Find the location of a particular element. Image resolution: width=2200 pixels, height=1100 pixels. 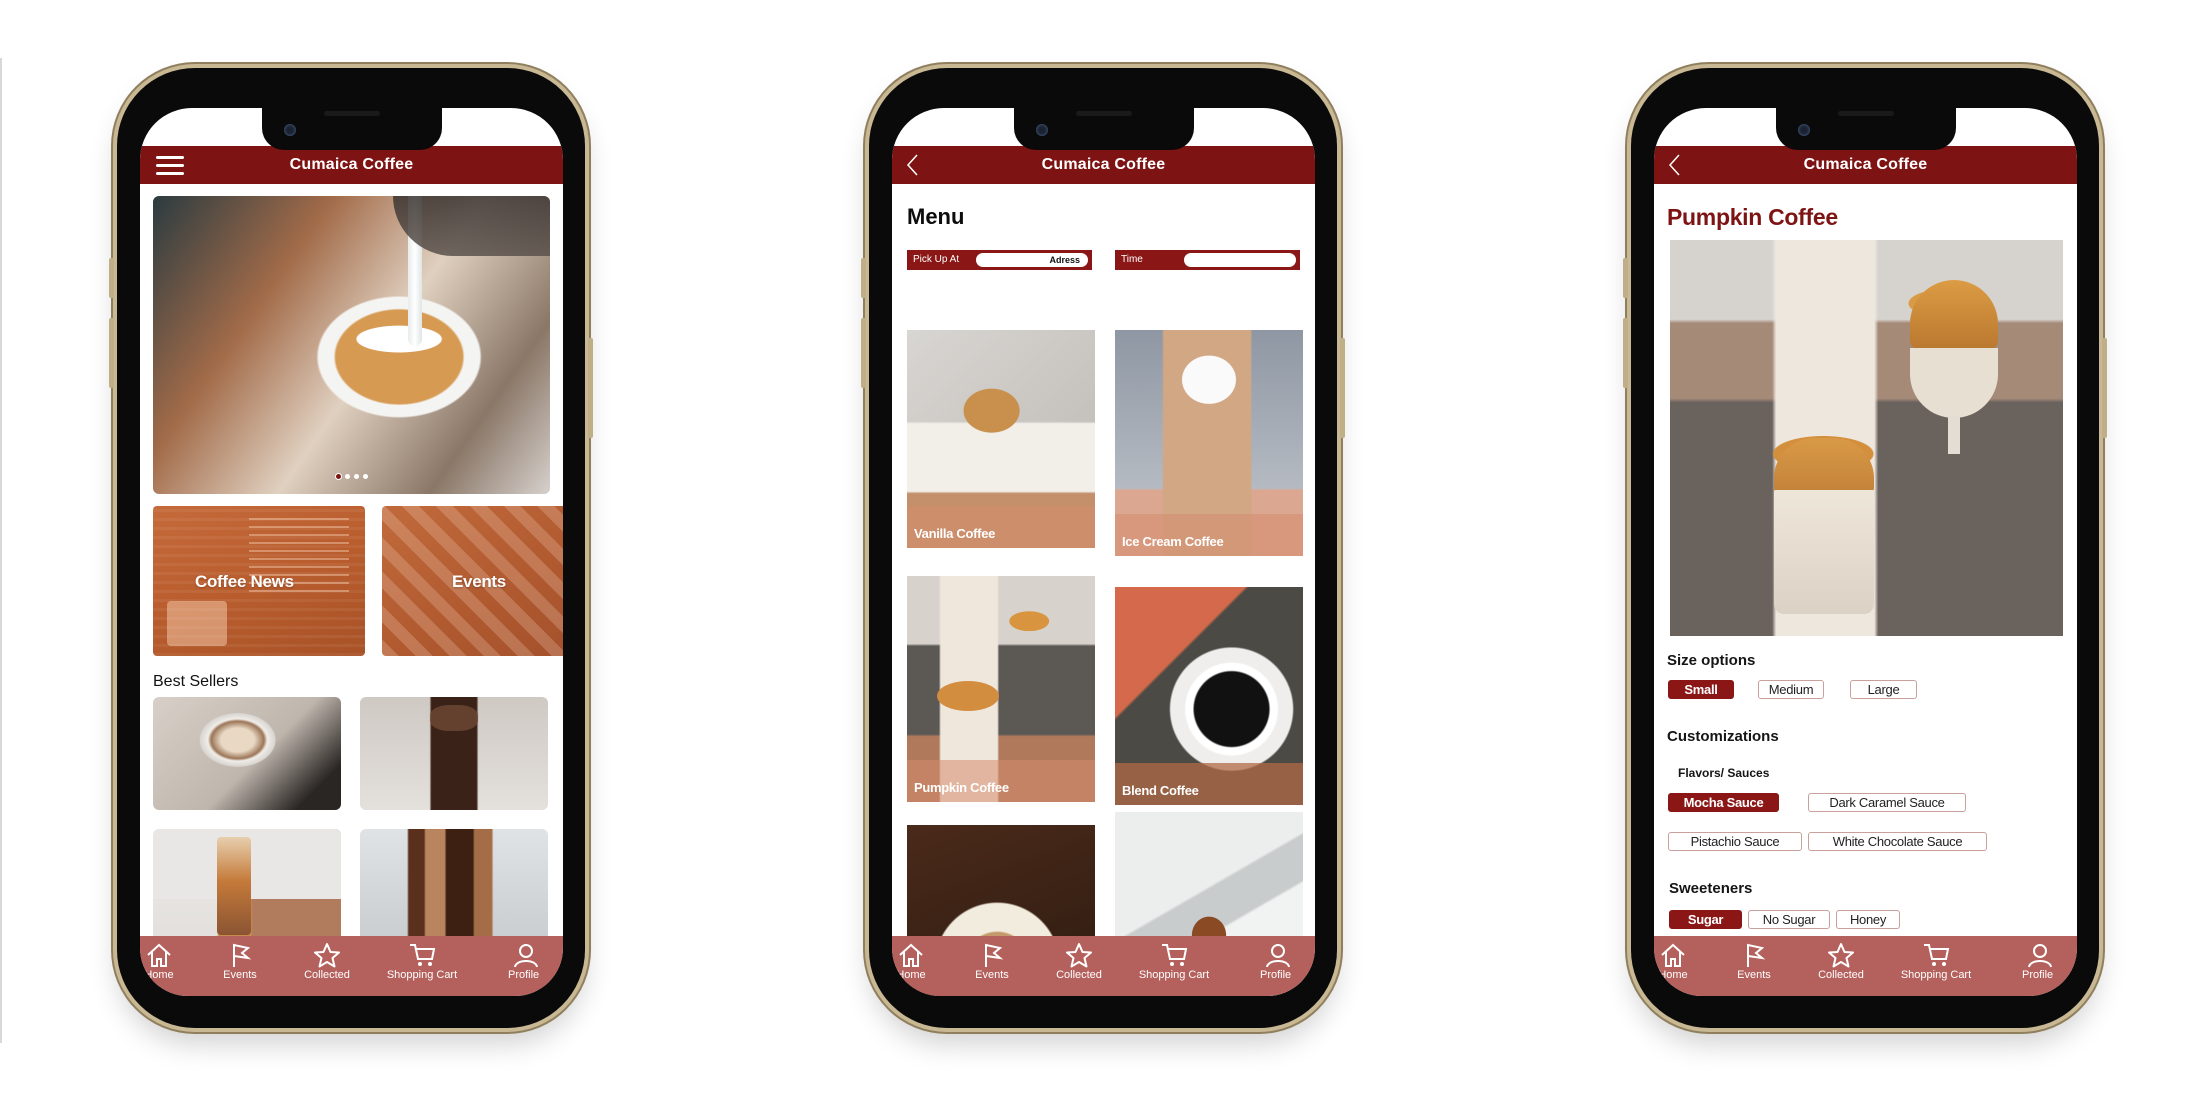

coffee-news-tile: Coffee News is located at coordinates (259, 581).